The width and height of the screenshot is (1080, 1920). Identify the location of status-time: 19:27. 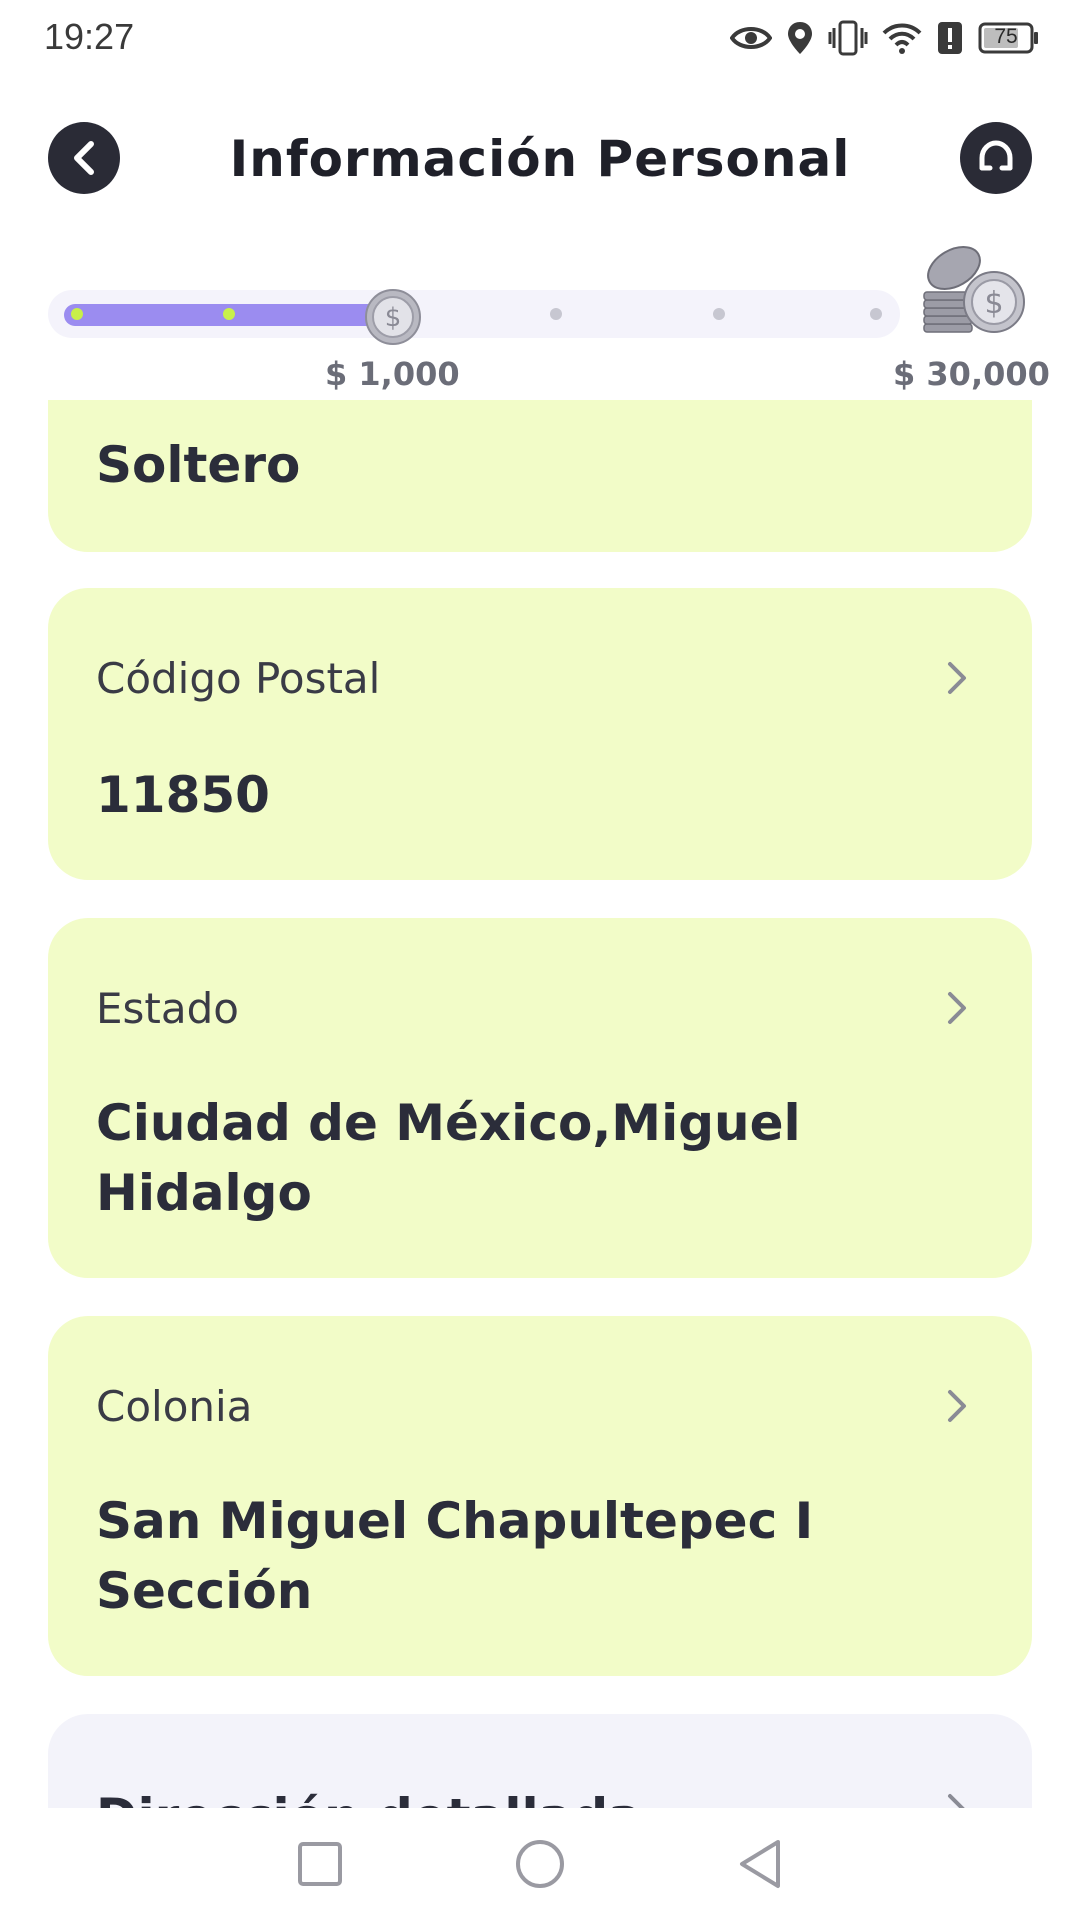
(89, 36).